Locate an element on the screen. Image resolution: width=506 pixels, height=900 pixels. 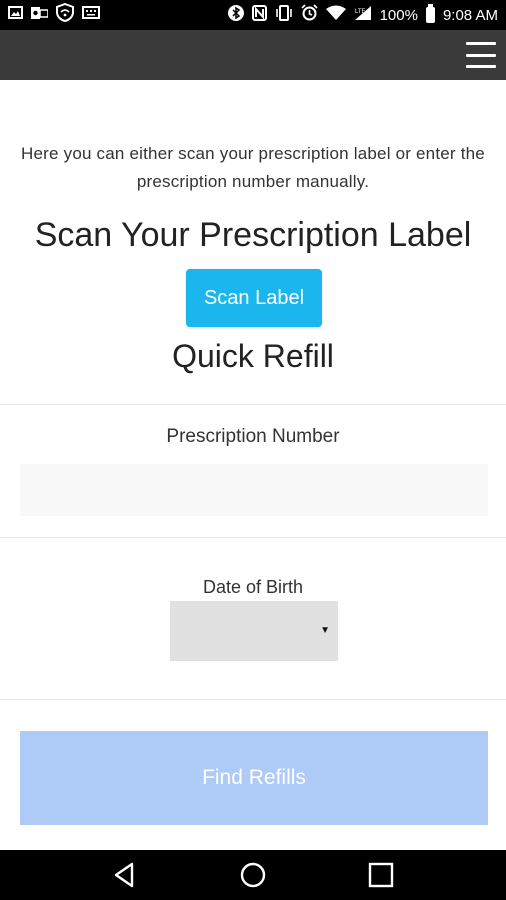
battery-percent: 100% is located at coordinates (398, 15).